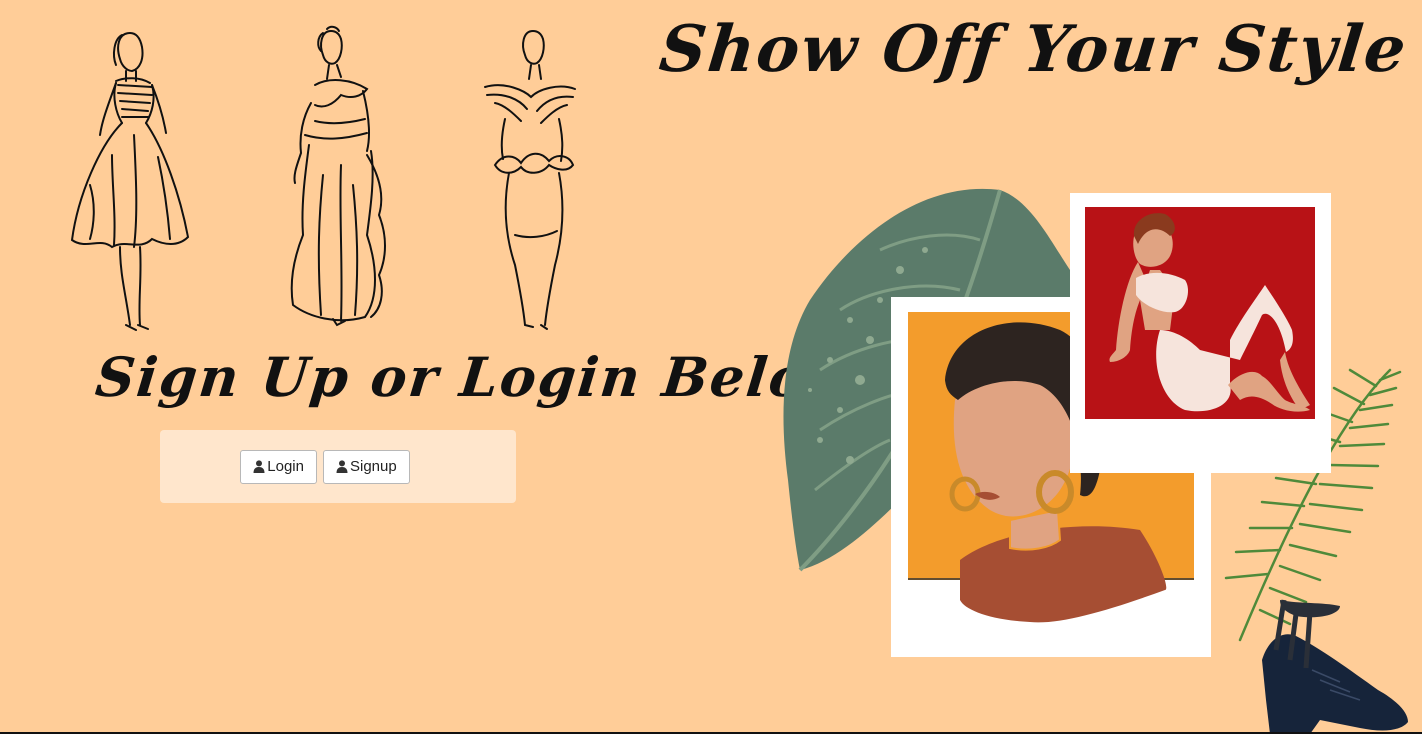  Describe the element at coordinates (285, 466) in the screenshot. I see `login-button-label: Login` at that location.